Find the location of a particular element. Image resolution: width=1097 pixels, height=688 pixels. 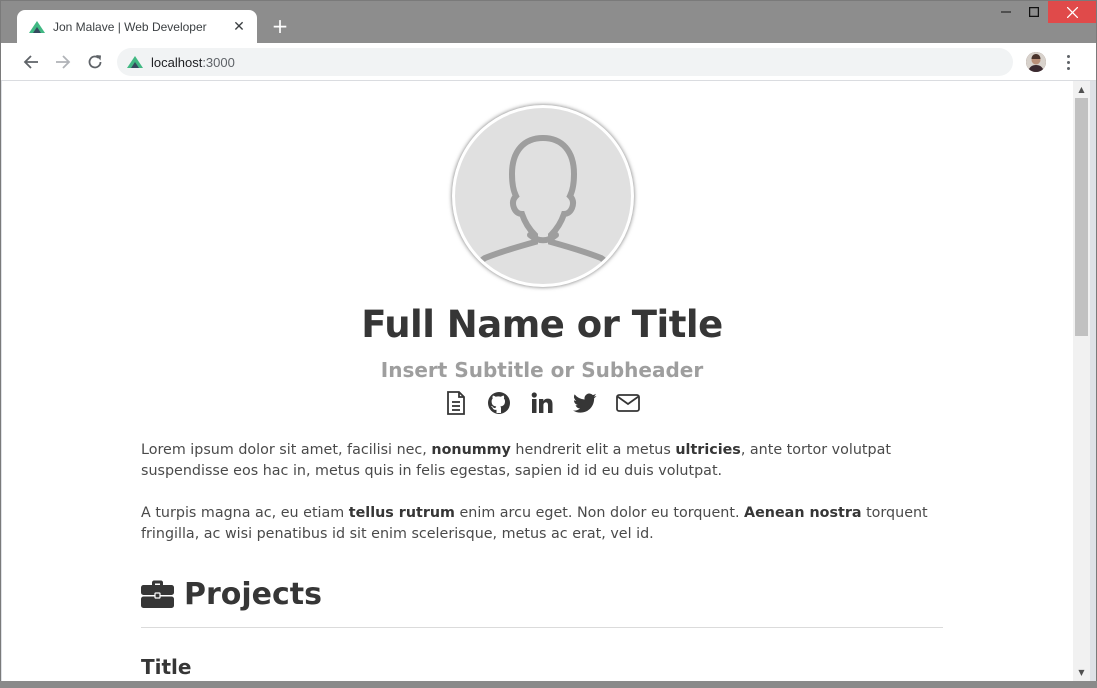

forward-button is located at coordinates (63, 62).